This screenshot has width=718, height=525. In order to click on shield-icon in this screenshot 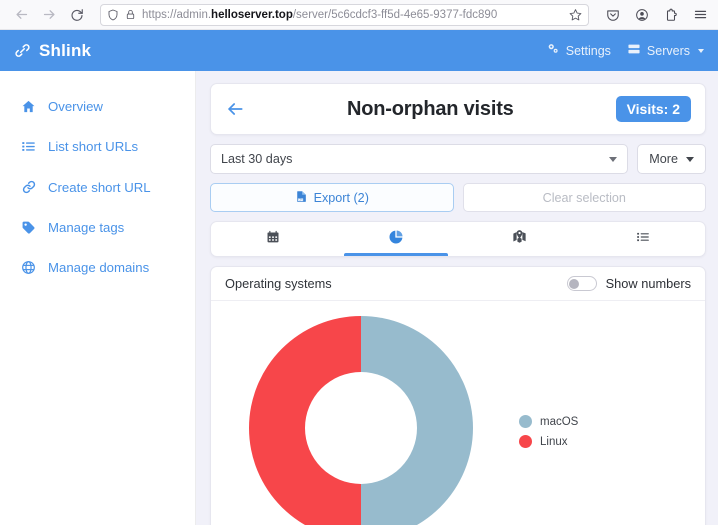, I will do `click(113, 15)`.